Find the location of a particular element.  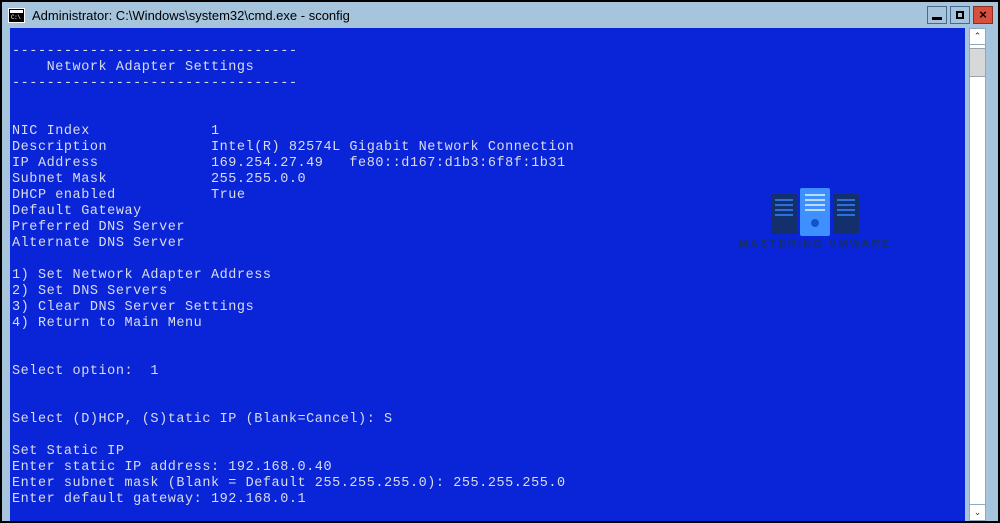

server-tower-right is located at coordinates (846, 214).